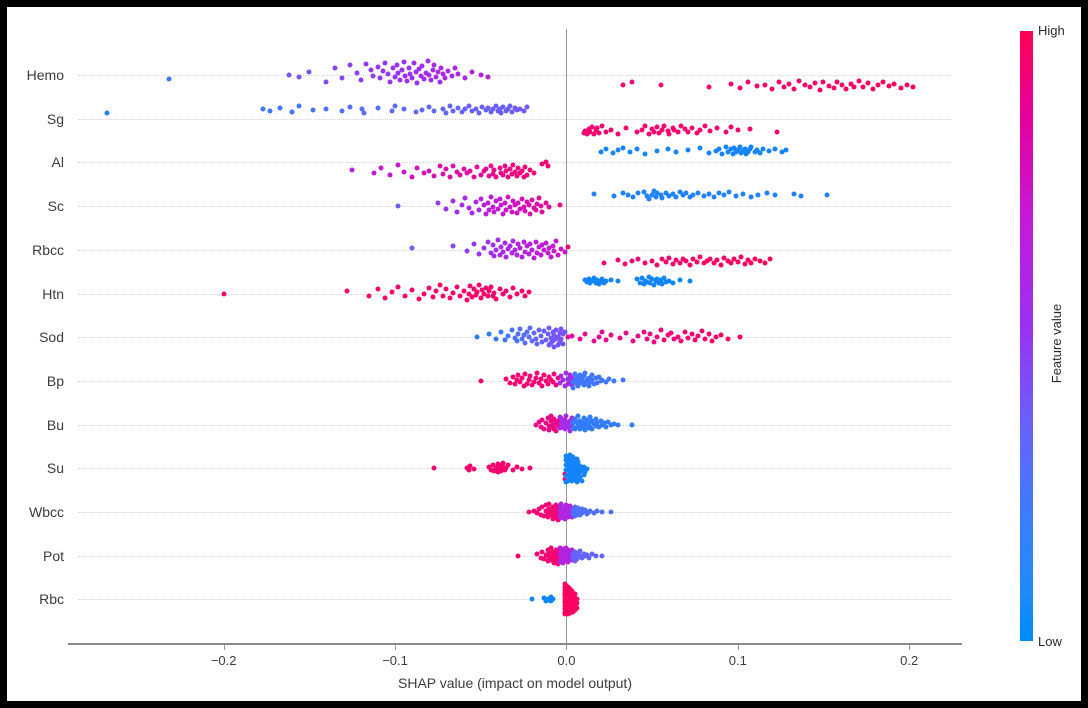 This screenshot has height=708, width=1088. Describe the element at coordinates (738, 647) in the screenshot. I see `x-tick` at that location.